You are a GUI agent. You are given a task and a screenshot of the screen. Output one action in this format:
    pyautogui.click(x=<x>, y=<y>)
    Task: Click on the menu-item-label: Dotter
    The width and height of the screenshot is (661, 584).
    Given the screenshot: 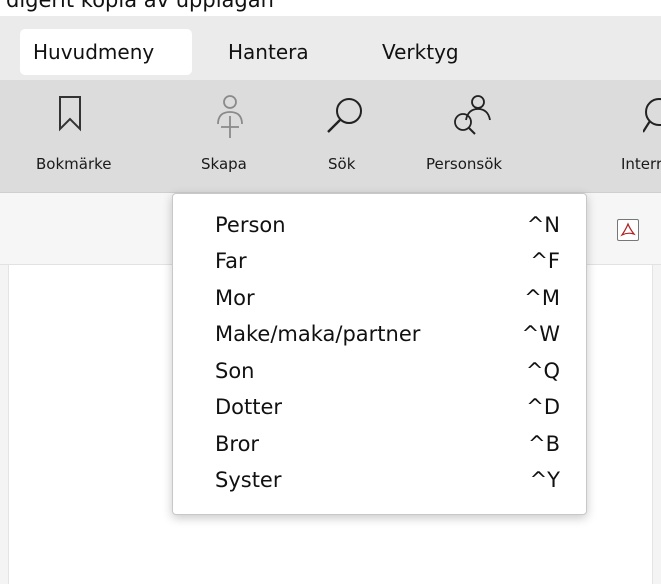 What is the action you would take?
    pyautogui.click(x=249, y=407)
    